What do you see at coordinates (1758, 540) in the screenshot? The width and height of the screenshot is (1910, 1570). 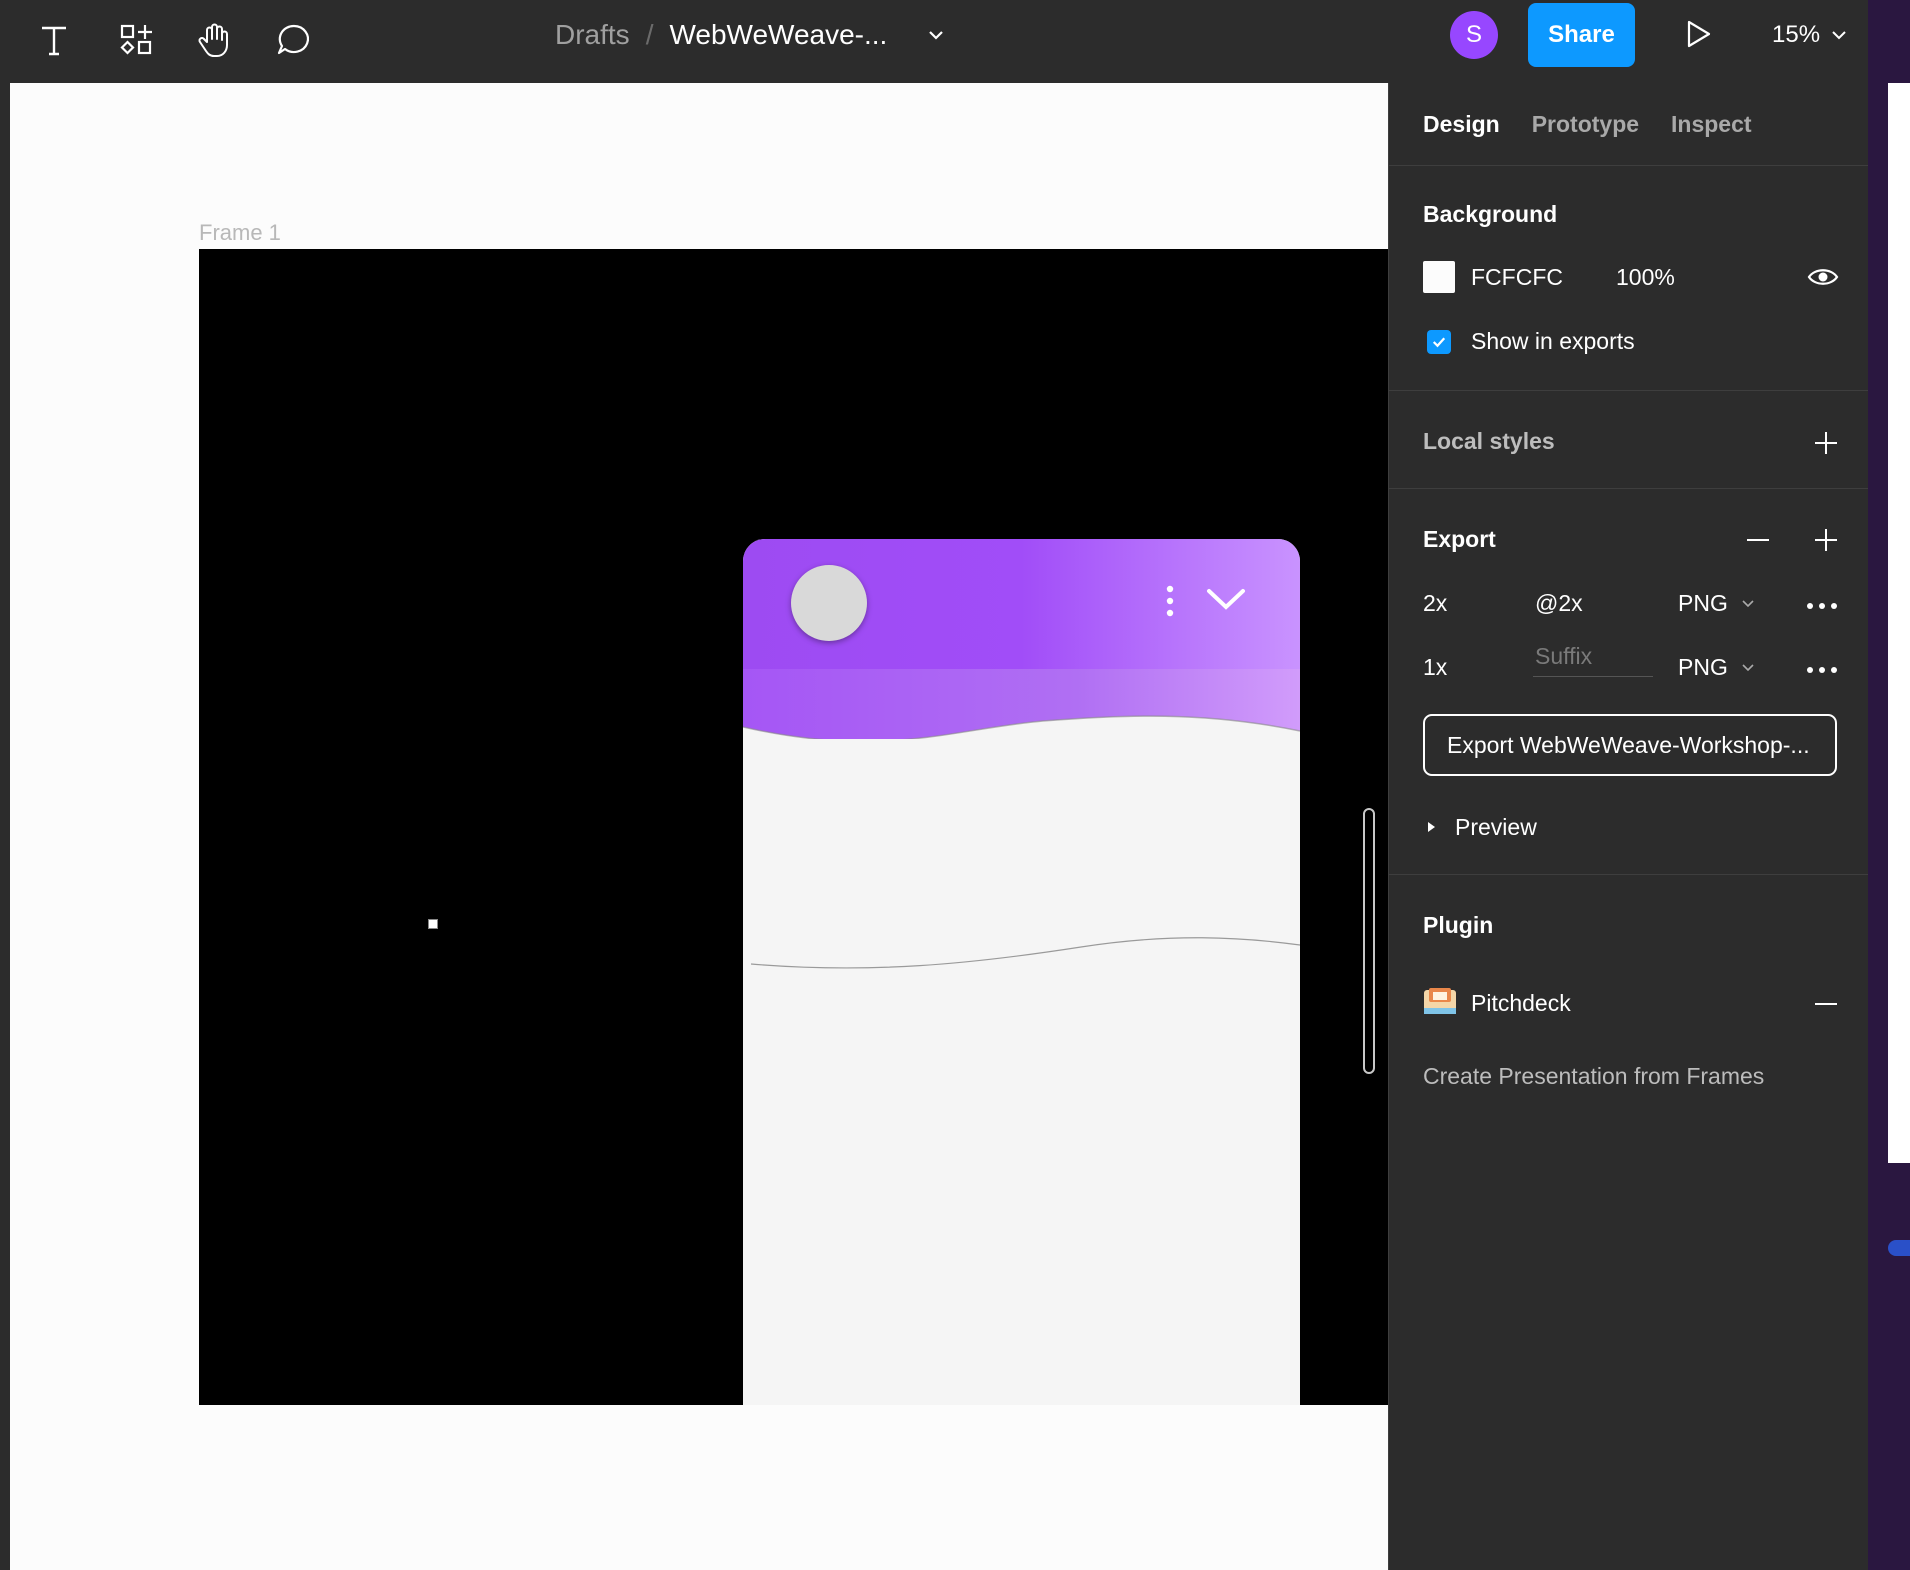 I see `remove-export-minus-icon` at bounding box center [1758, 540].